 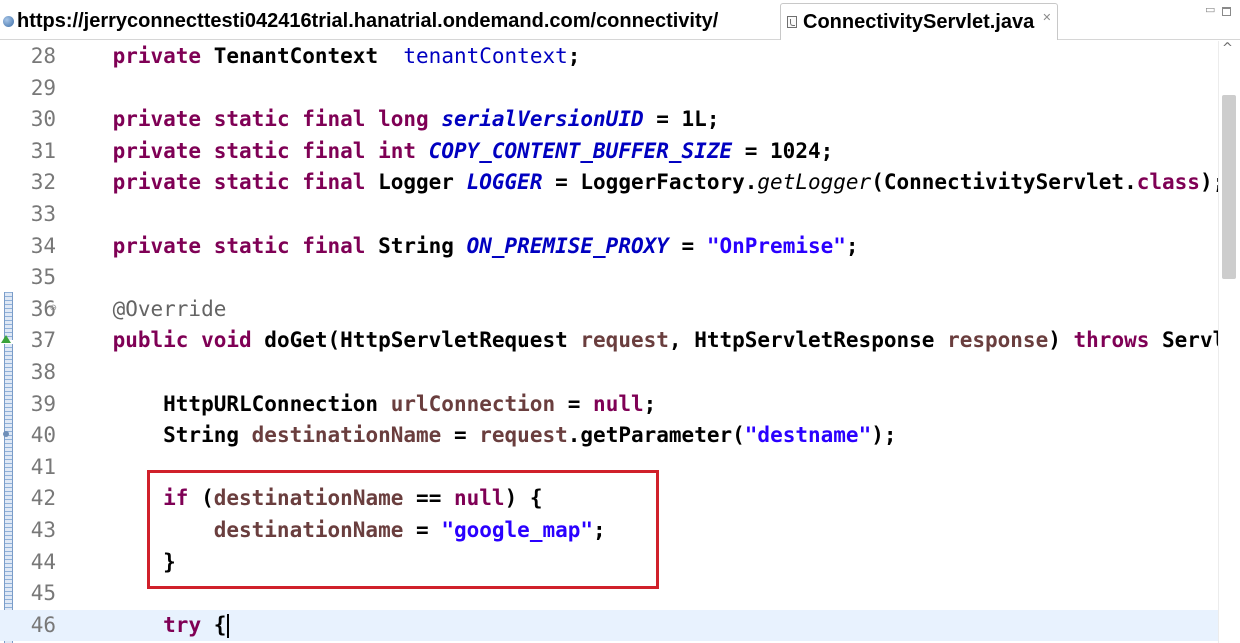 I want to click on code-token: COPY_CONTENT_BUFFER_SIZE, so click(x=580, y=150).